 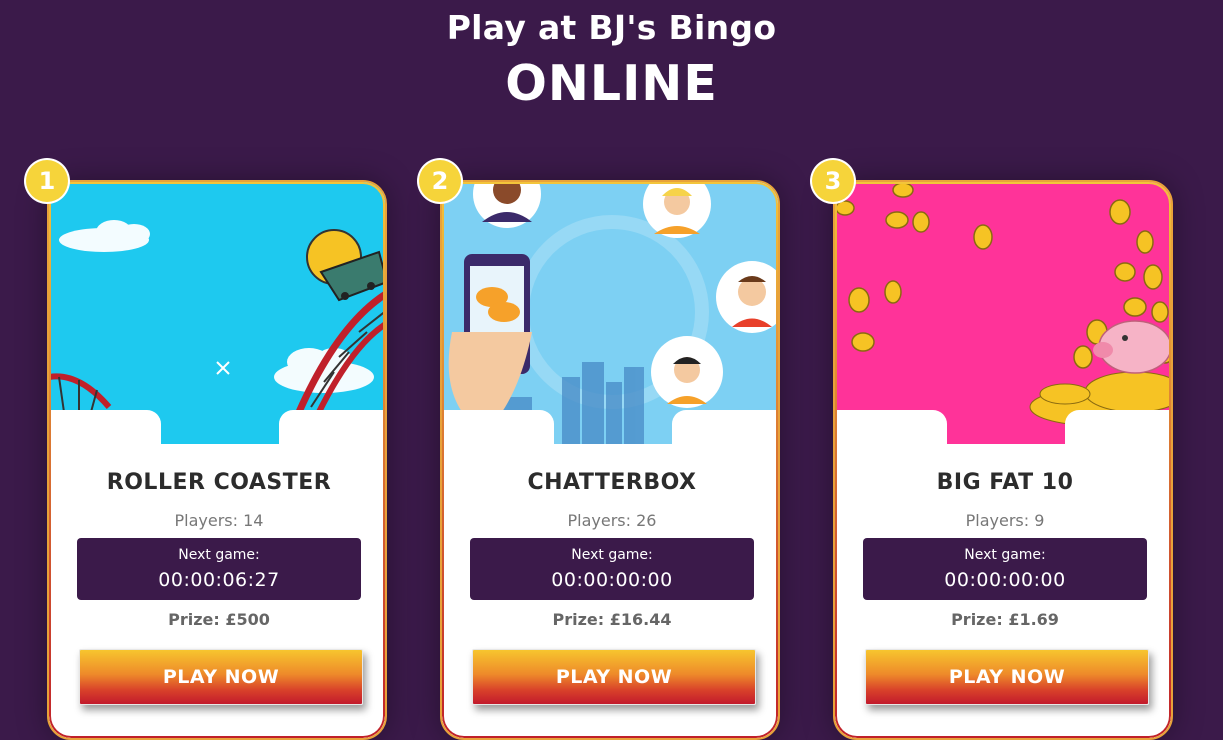 I want to click on game-title: BIG FAT 10, so click(x=1005, y=482).